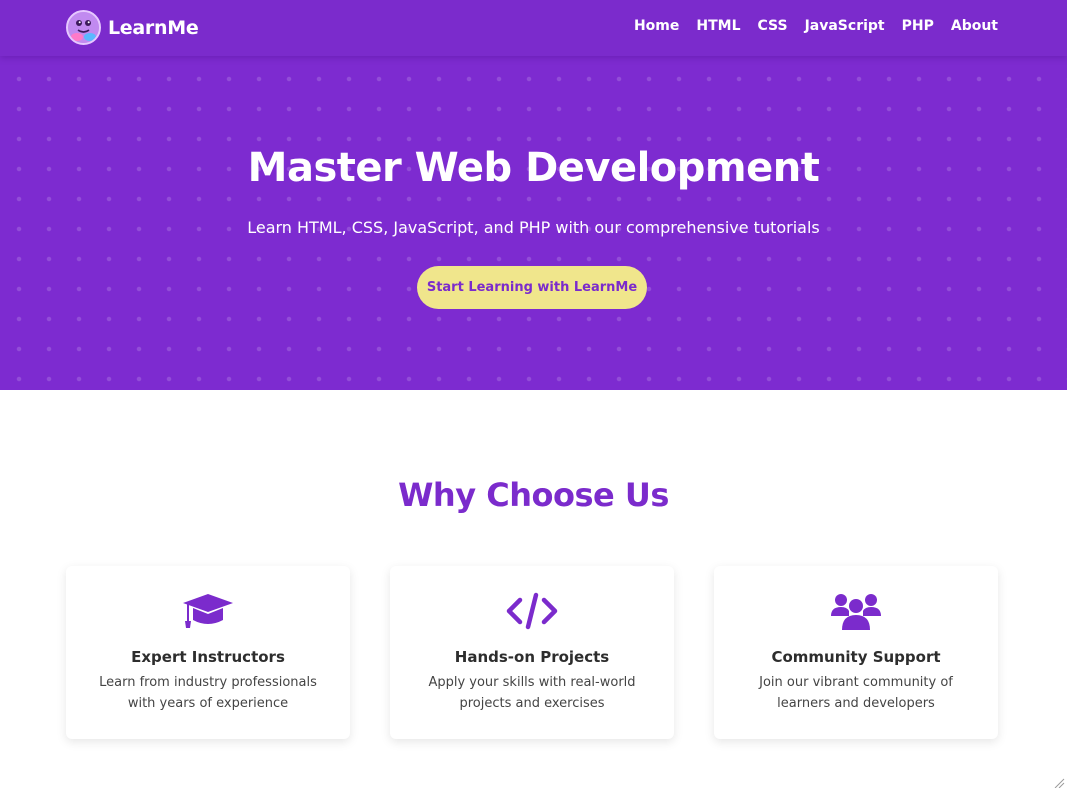 This screenshot has width=1067, height=788. What do you see at coordinates (656, 26) in the screenshot?
I see `nav-link-home: Home` at bounding box center [656, 26].